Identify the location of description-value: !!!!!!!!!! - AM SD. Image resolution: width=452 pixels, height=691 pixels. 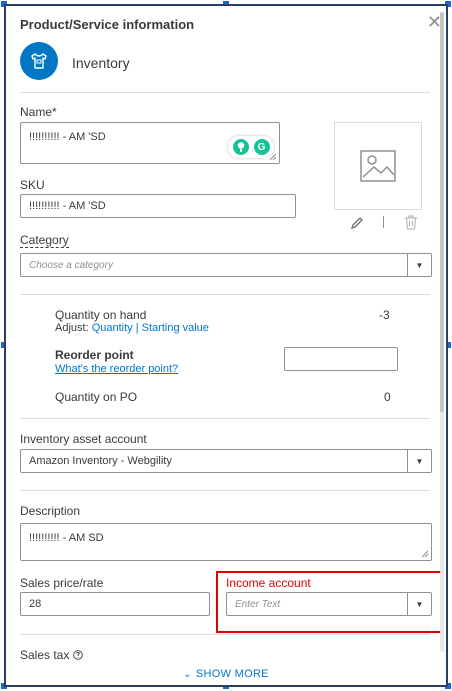
(66, 538).